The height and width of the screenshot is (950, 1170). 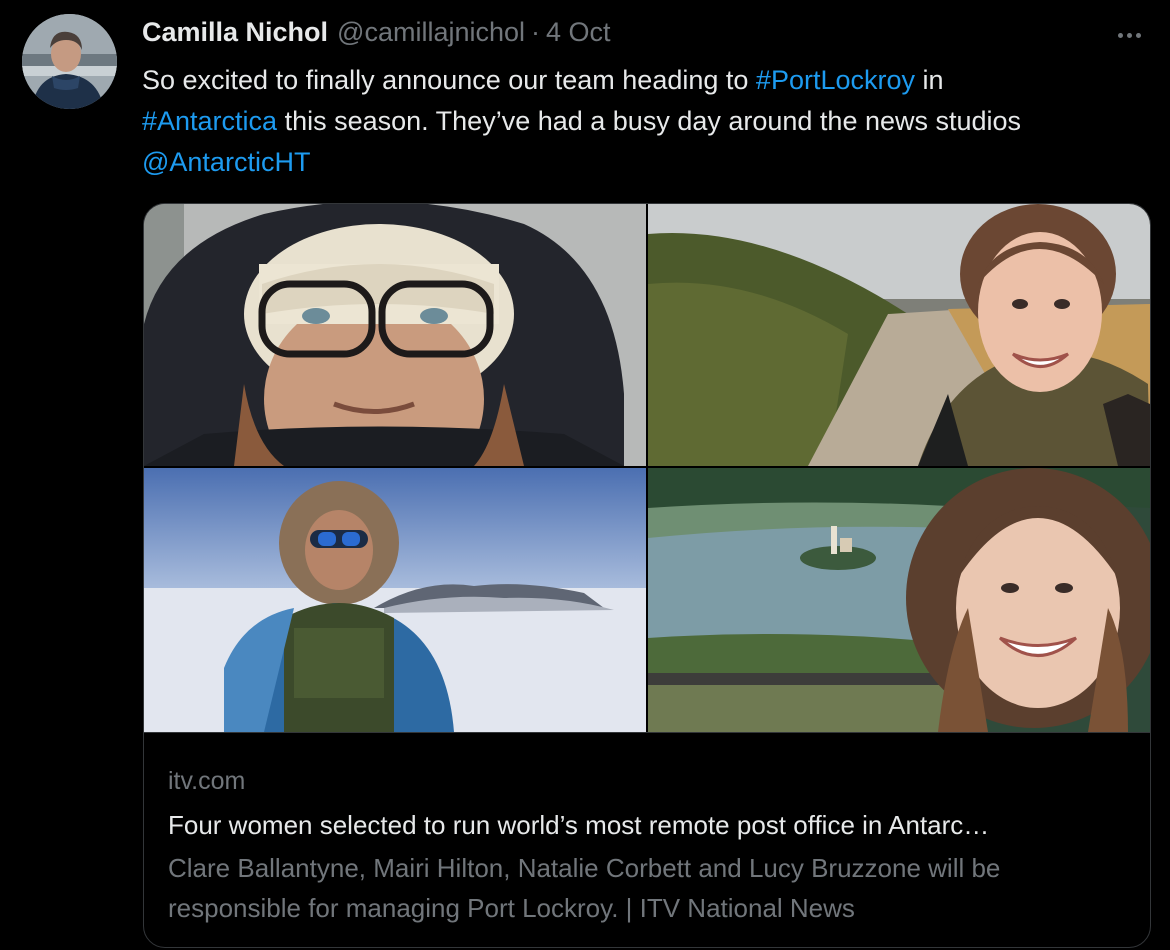 I want to click on photo-woman-country-road, so click(x=899, y=335).